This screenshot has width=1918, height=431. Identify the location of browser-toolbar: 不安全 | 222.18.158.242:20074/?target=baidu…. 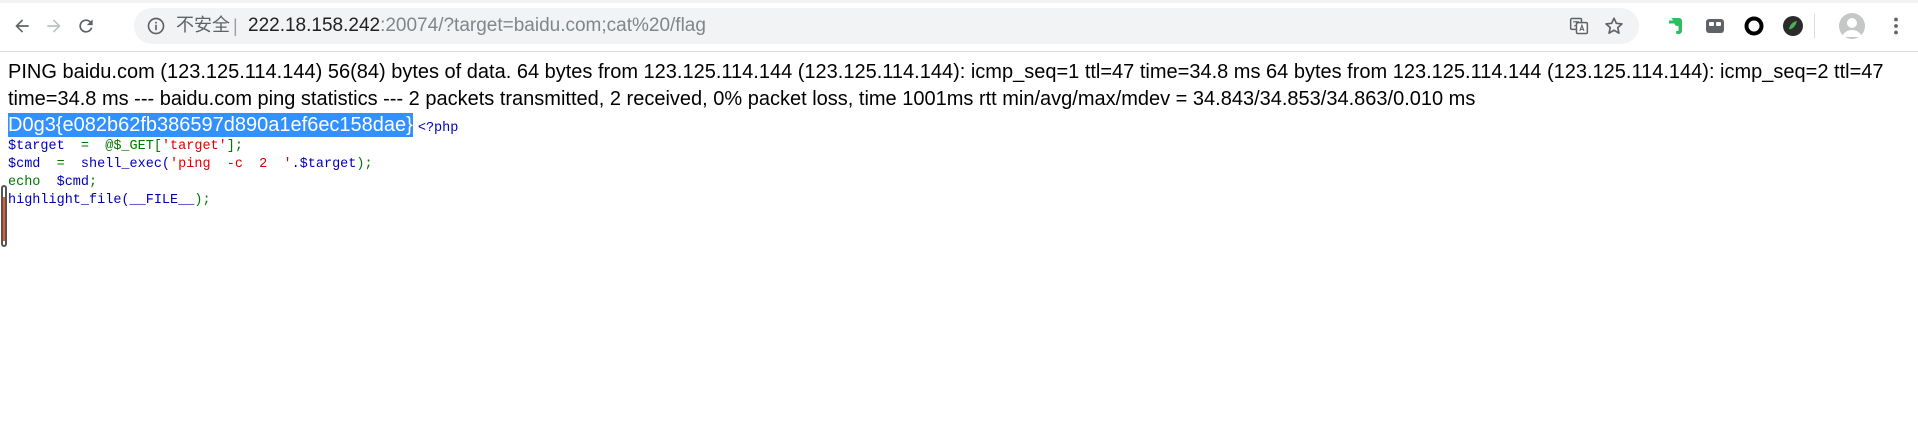
(959, 26).